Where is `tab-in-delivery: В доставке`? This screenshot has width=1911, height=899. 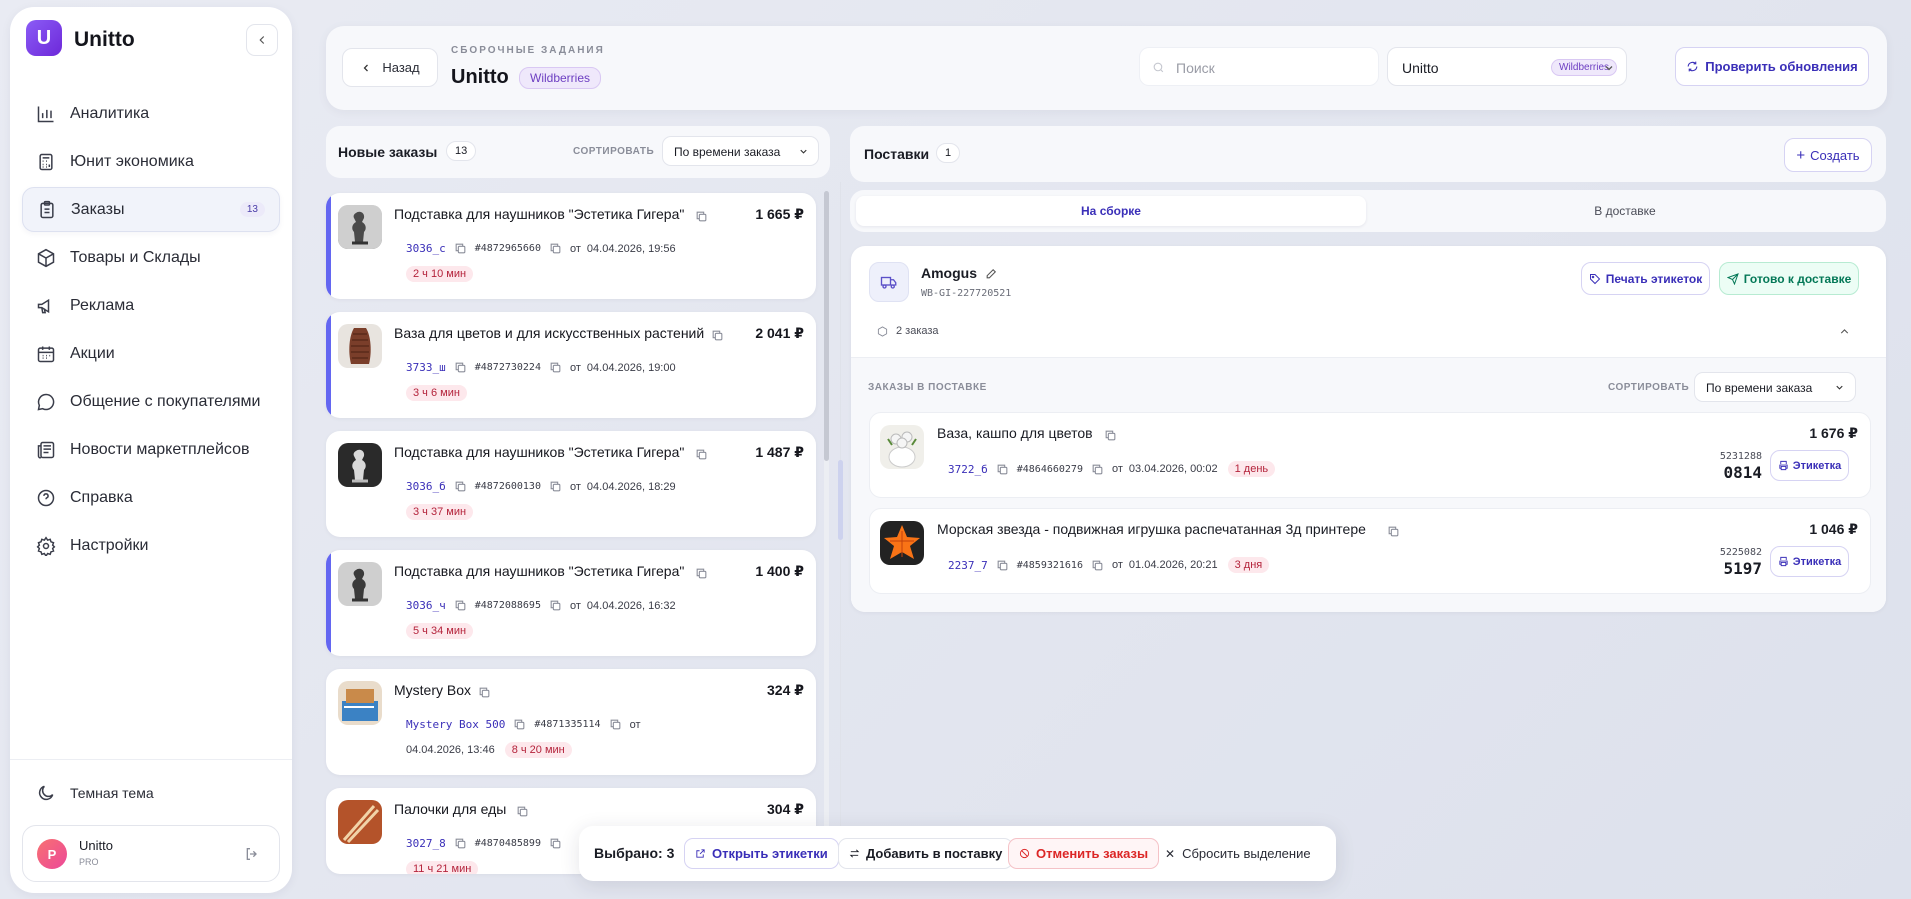 tab-in-delivery: В доставке is located at coordinates (1625, 211).